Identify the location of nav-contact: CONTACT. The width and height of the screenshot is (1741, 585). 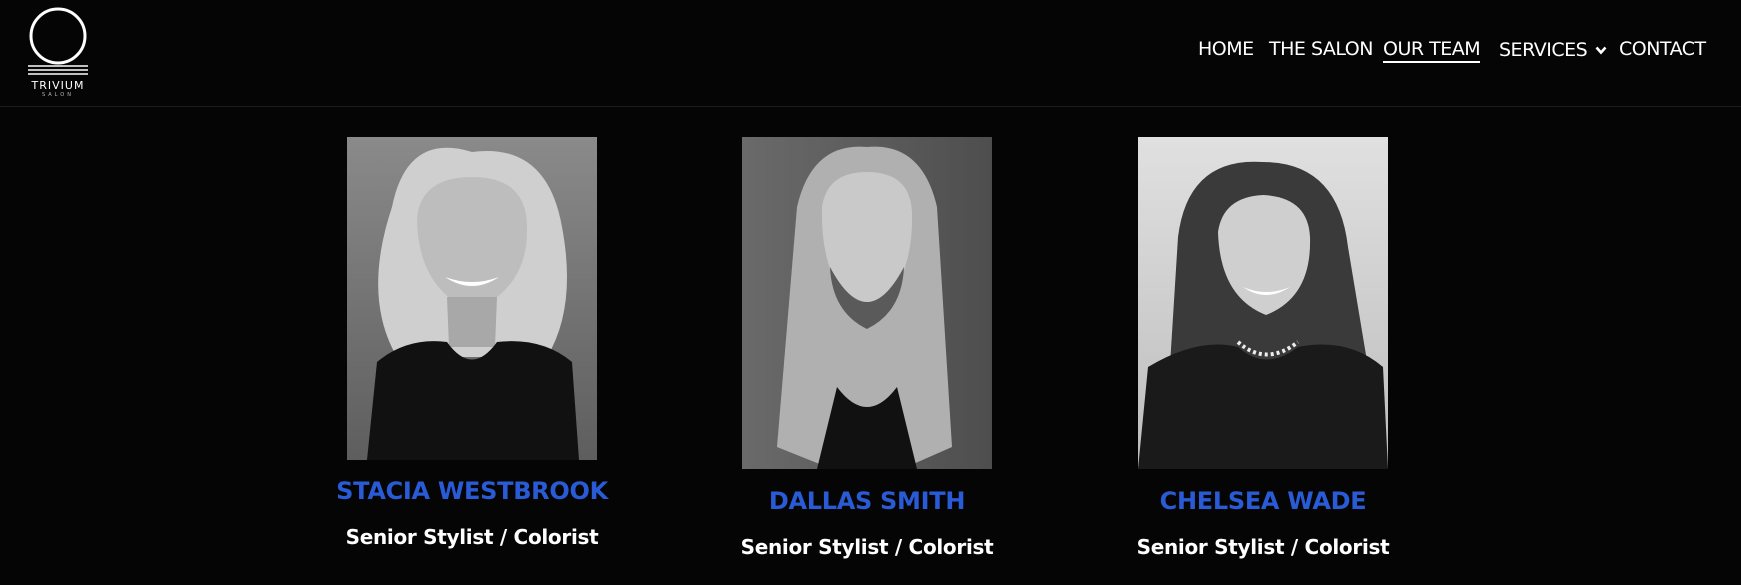
(1662, 49).